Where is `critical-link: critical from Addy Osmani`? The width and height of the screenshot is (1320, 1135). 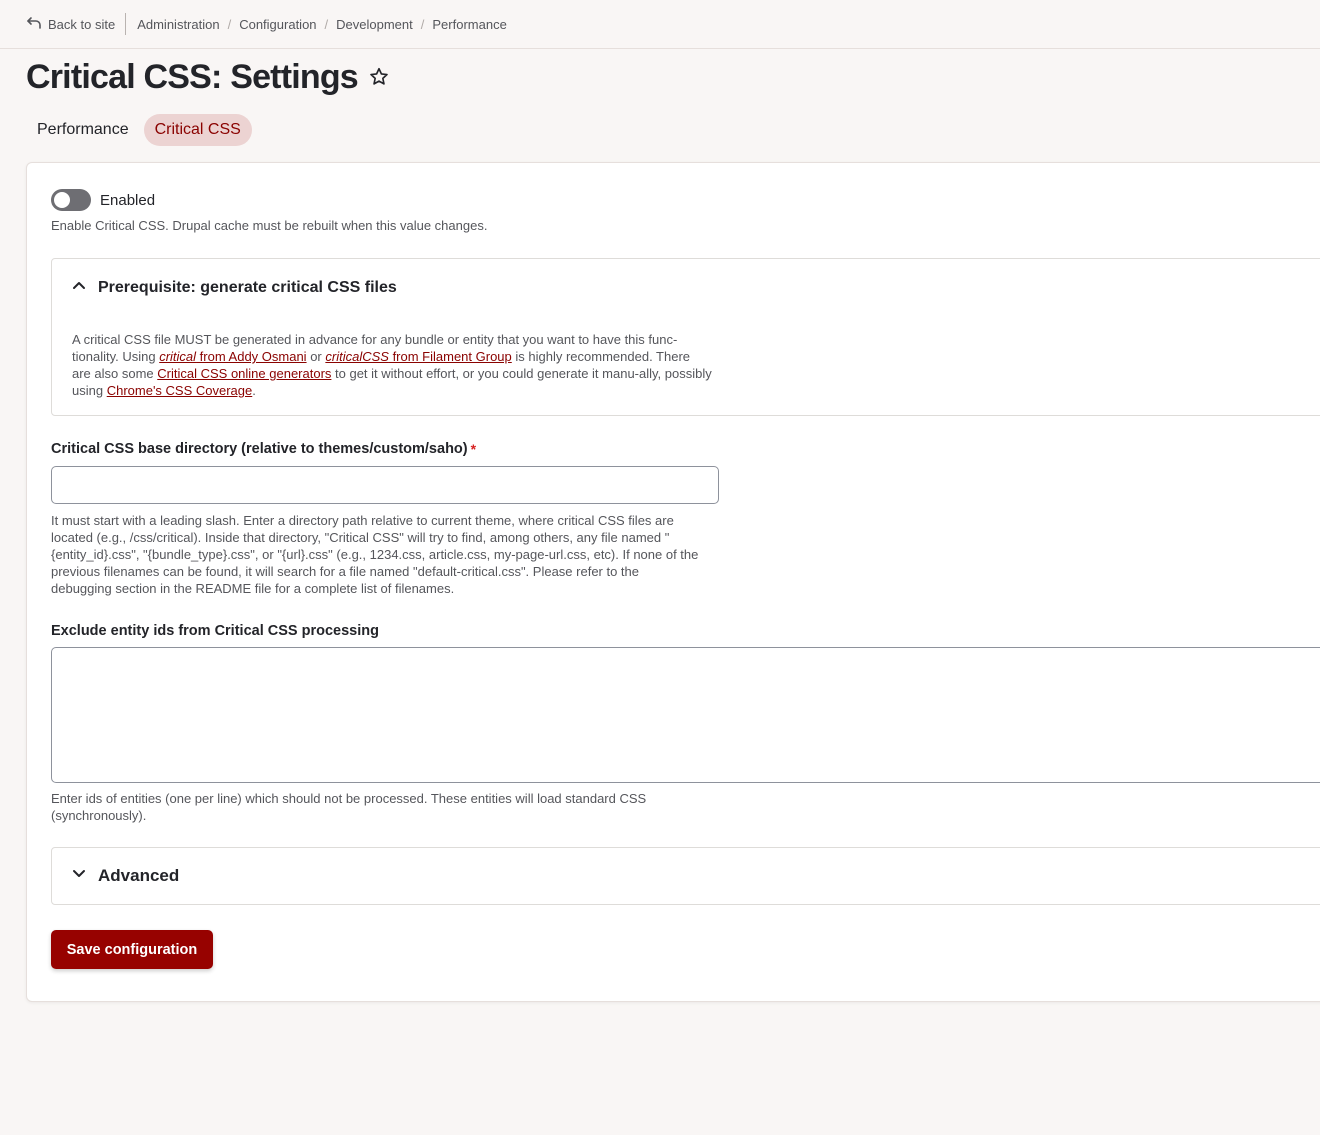 critical-link: critical from Addy Osmani is located at coordinates (232, 356).